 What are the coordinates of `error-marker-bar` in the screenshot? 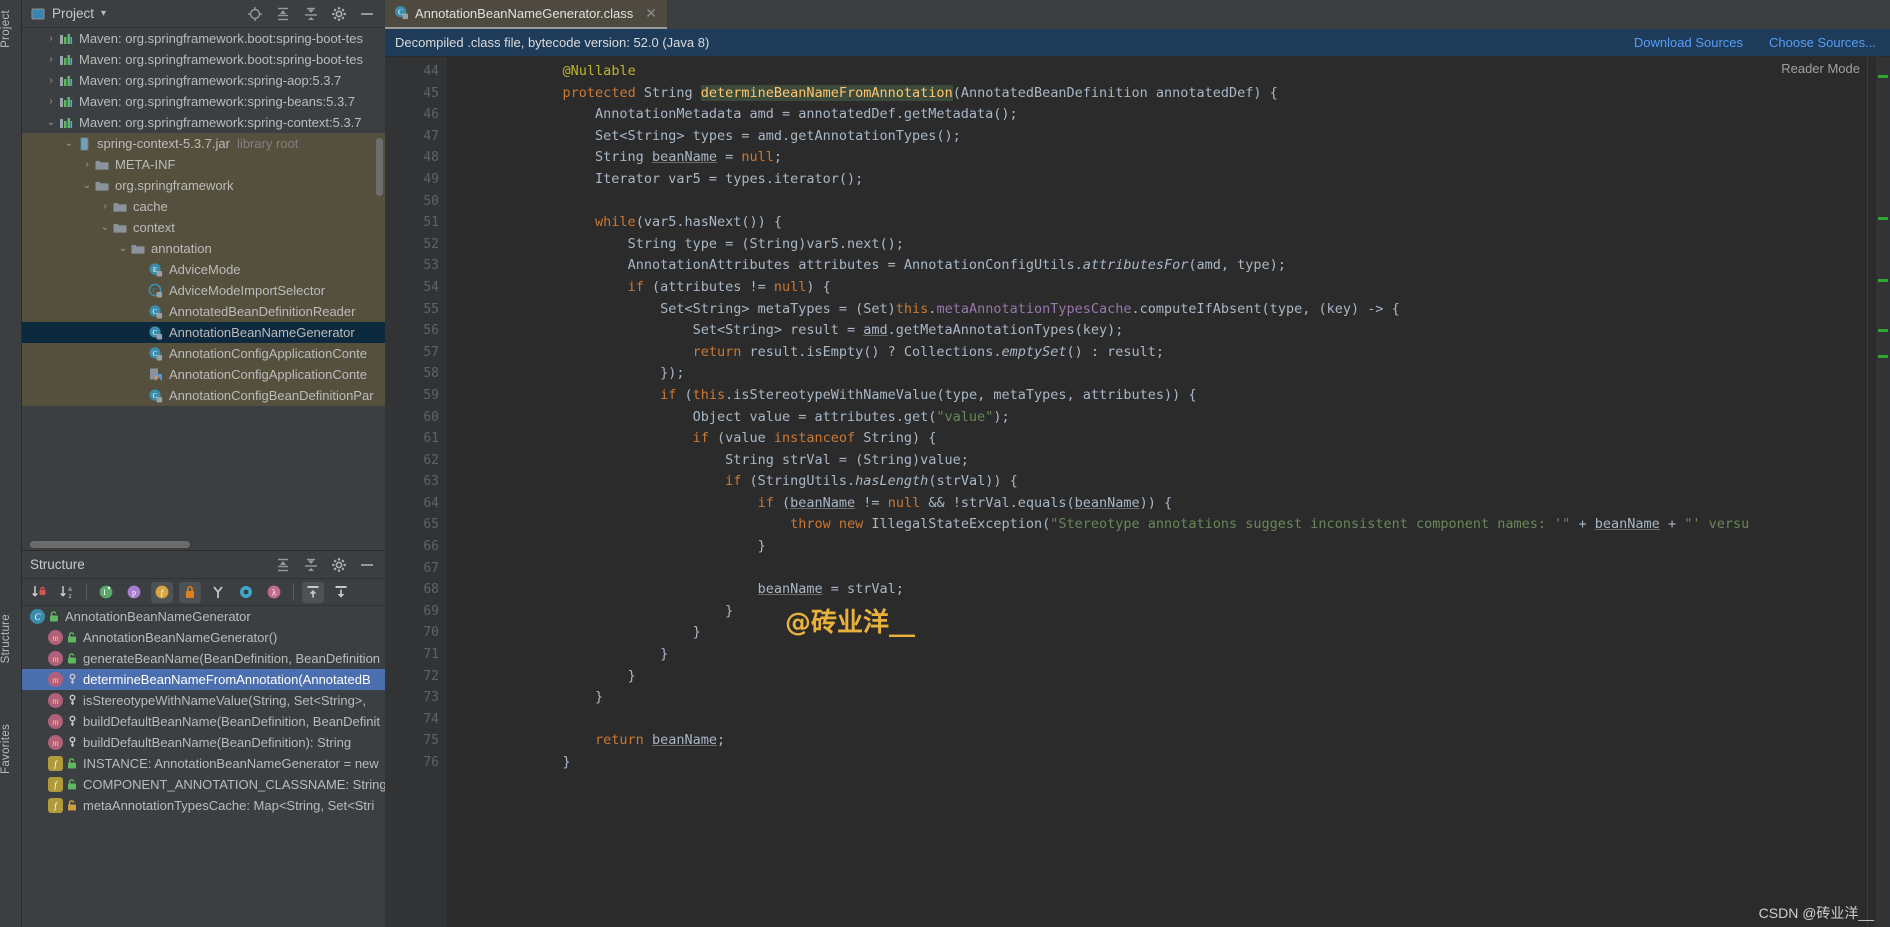 It's located at (1883, 492).